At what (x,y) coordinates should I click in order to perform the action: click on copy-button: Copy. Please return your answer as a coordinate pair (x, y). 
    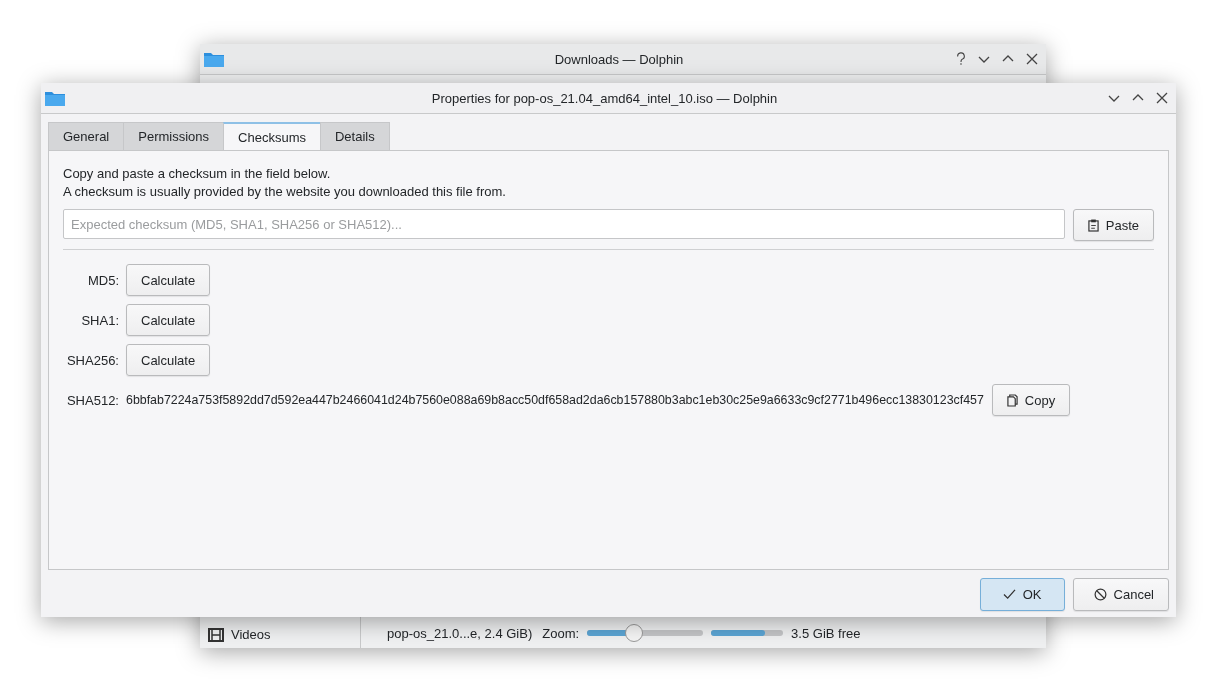
    Looking at the image, I should click on (1031, 400).